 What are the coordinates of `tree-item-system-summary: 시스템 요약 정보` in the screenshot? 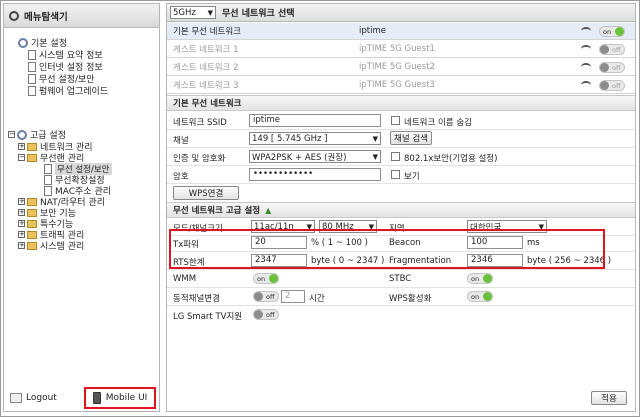 It's located at (65, 55).